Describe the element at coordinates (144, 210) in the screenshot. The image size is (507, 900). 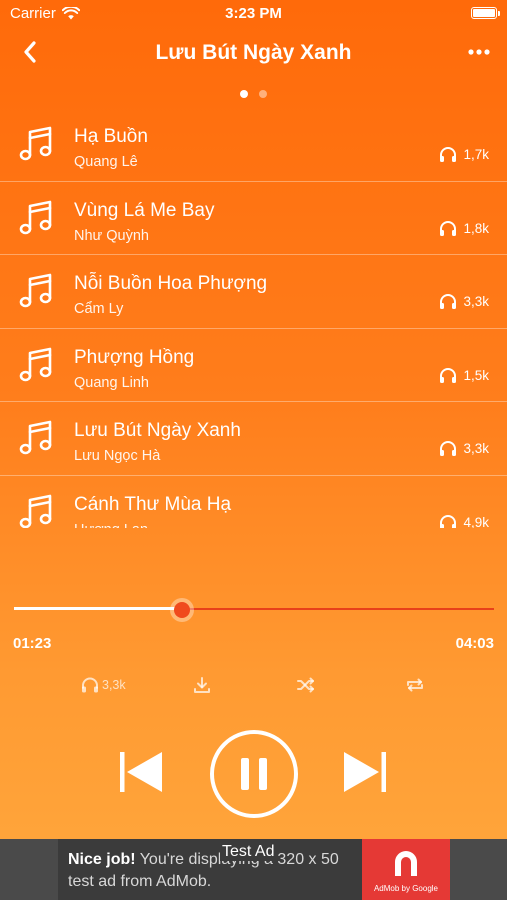
I see `song-title: Vùng Lá Me Bay` at that location.